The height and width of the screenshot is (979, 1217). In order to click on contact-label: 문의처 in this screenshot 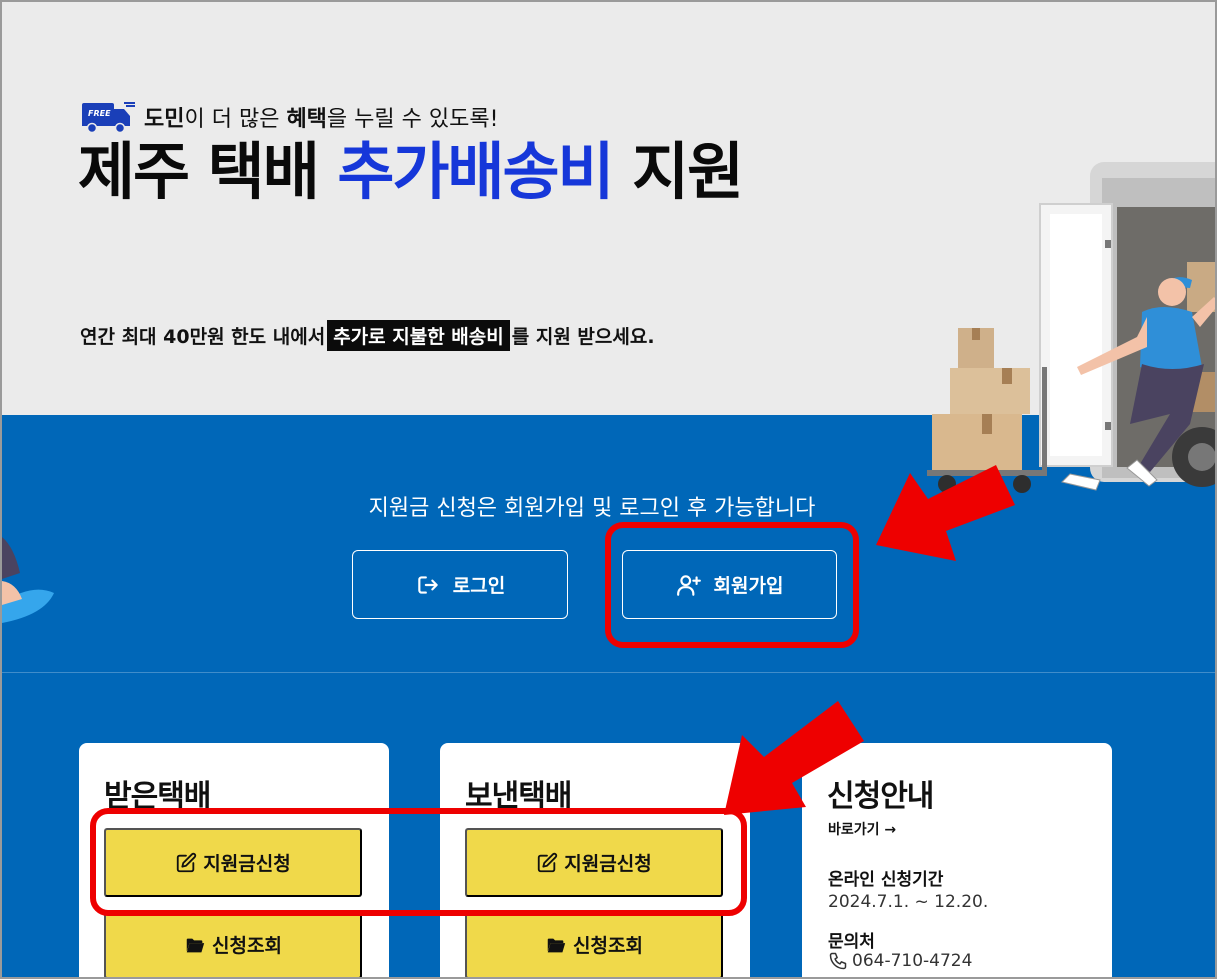, I will do `click(851, 942)`.